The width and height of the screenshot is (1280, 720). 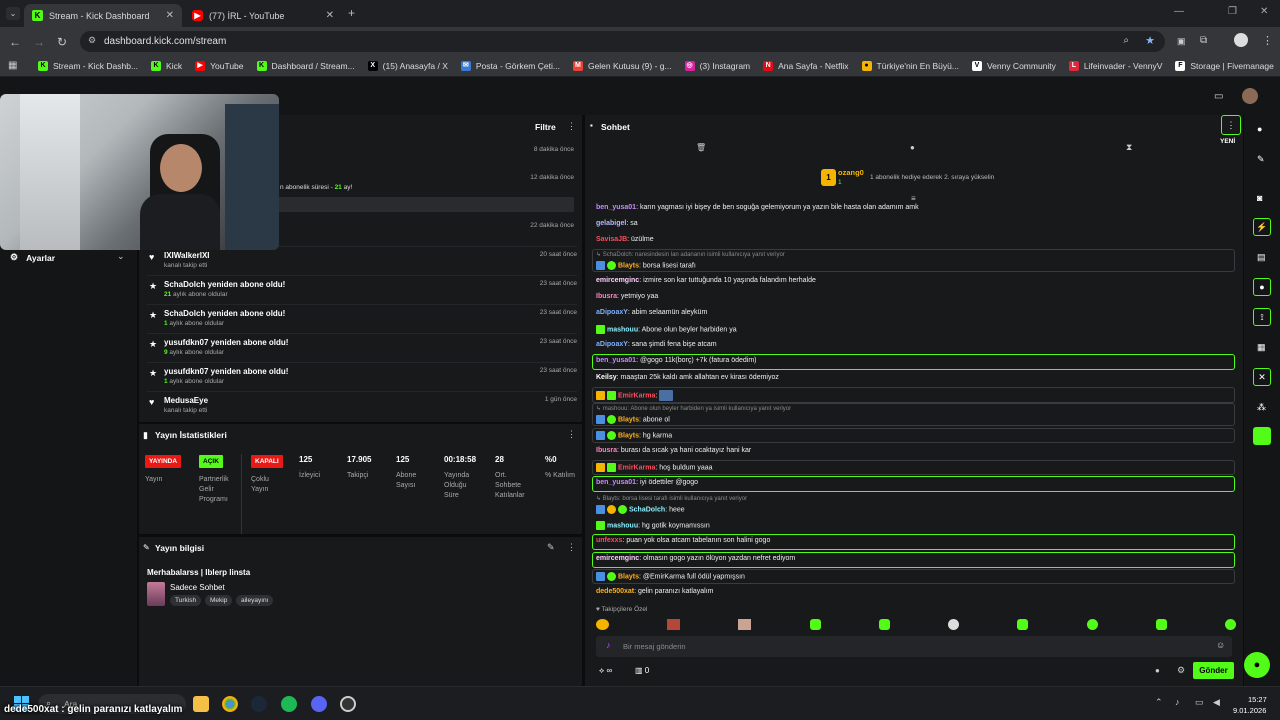 What do you see at coordinates (62, 42) in the screenshot?
I see `reload-icon: ↻` at bounding box center [62, 42].